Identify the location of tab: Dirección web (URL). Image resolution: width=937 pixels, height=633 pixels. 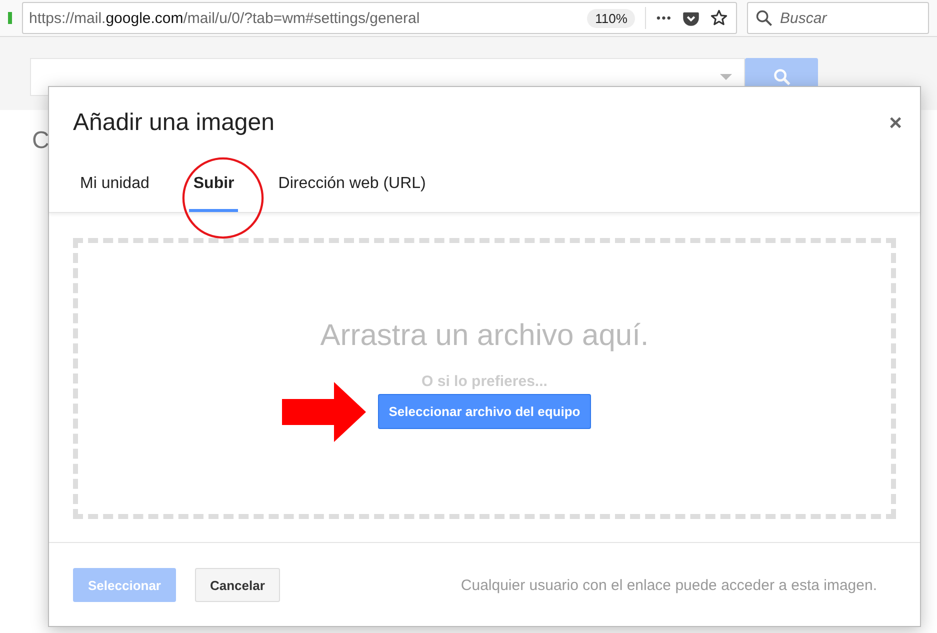
(352, 190).